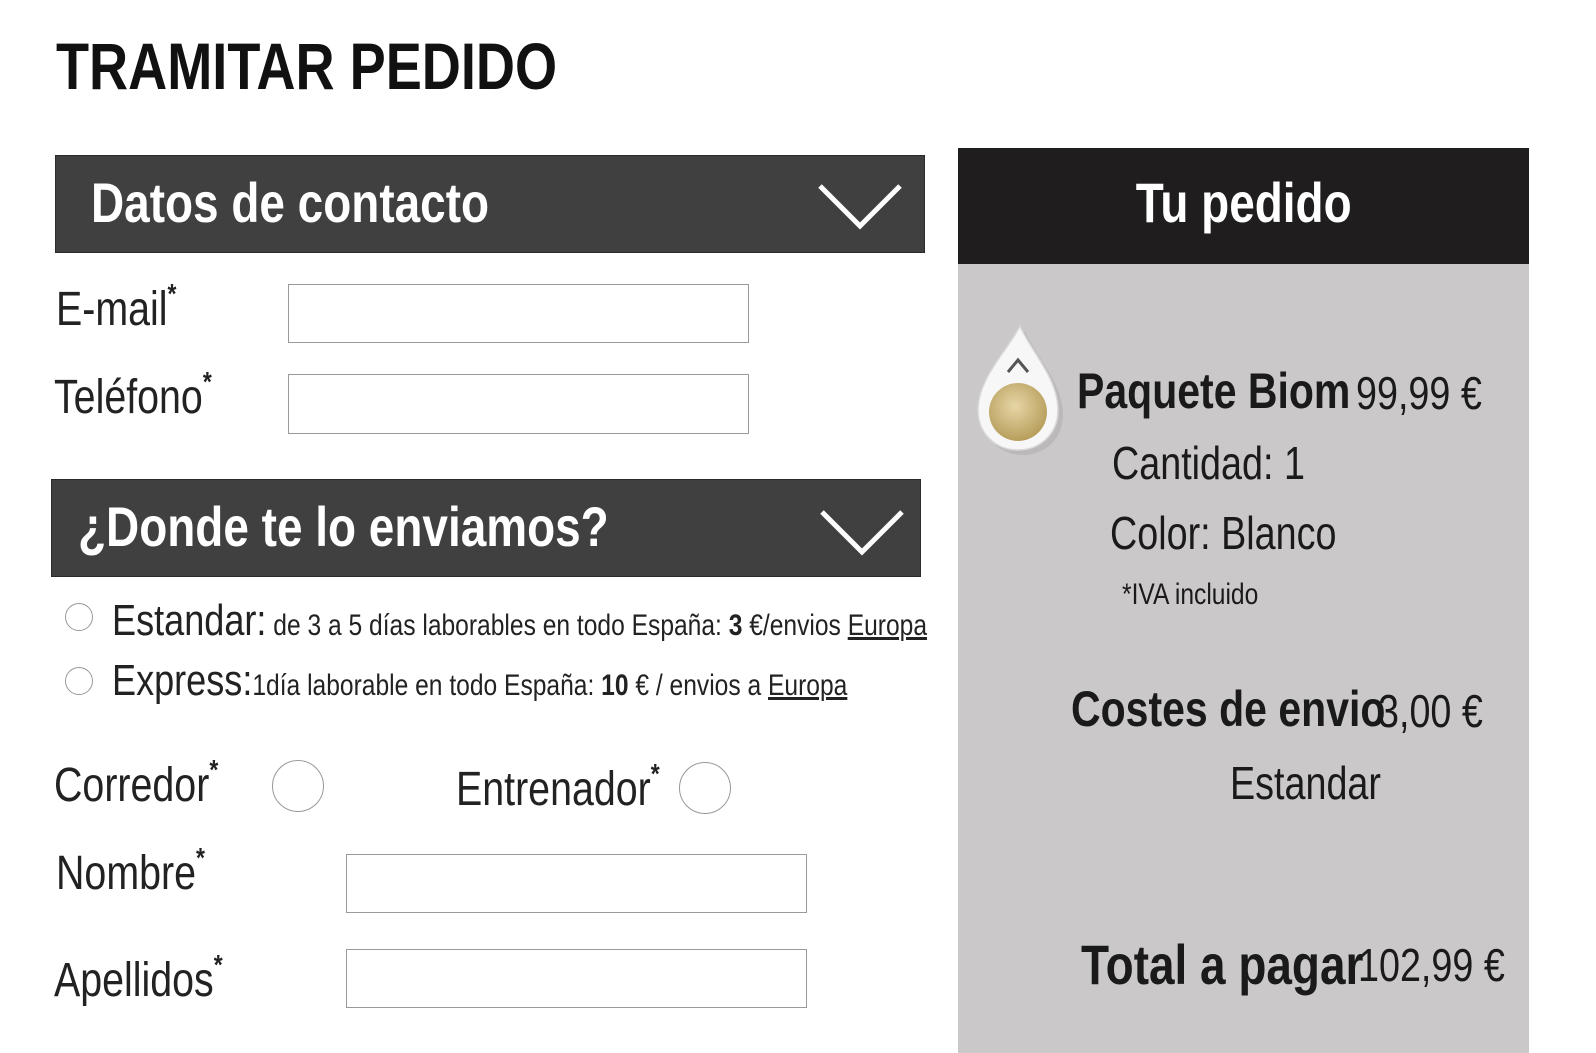 The image size is (1596, 1053). Describe the element at coordinates (1305, 783) in the screenshot. I see `shipping-method: Estandar` at that location.